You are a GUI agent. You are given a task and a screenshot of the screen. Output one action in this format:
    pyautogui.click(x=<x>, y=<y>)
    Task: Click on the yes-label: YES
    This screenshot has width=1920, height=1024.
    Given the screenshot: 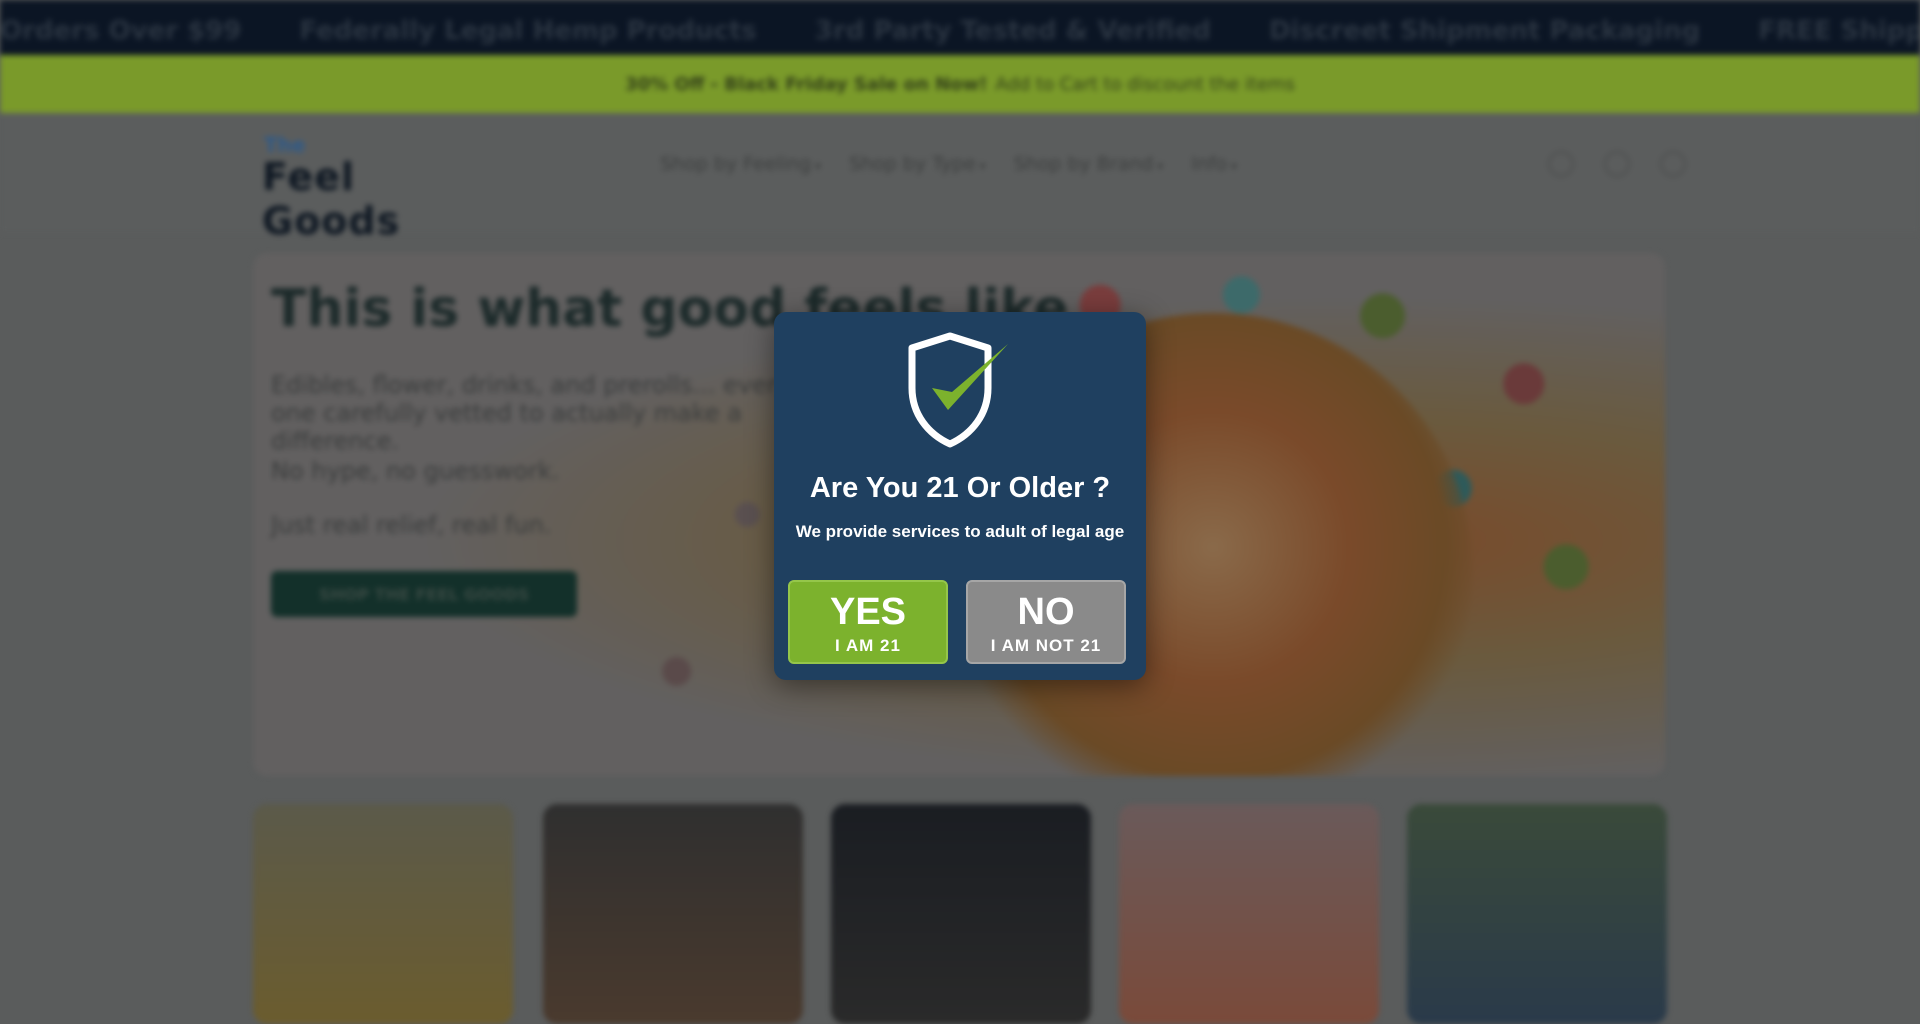 What is the action you would take?
    pyautogui.click(x=868, y=612)
    